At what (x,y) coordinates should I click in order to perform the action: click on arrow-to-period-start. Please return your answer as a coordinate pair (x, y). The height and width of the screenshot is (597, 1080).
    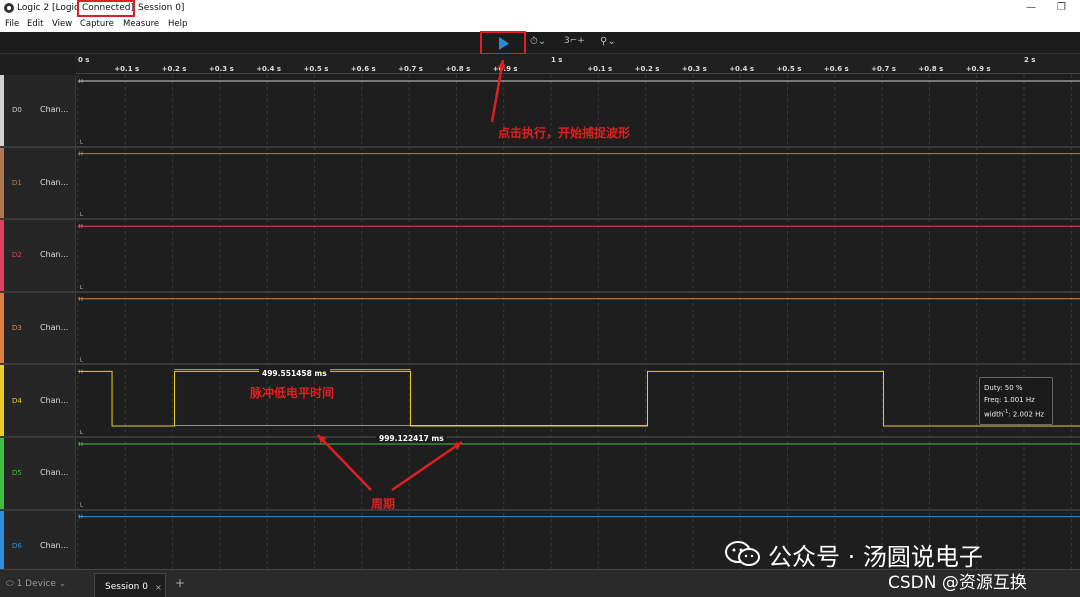
    Looking at the image, I should click on (344, 462).